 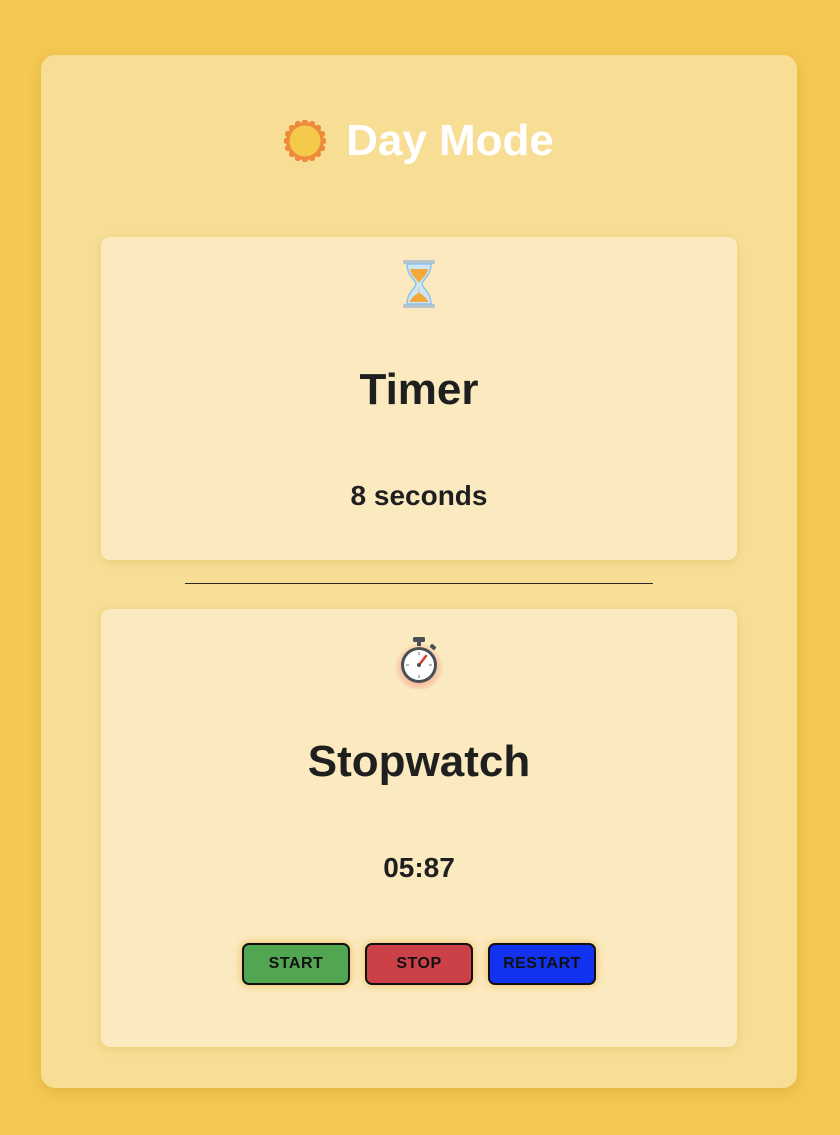 I want to click on mode-header: Day Mode, so click(x=419, y=141).